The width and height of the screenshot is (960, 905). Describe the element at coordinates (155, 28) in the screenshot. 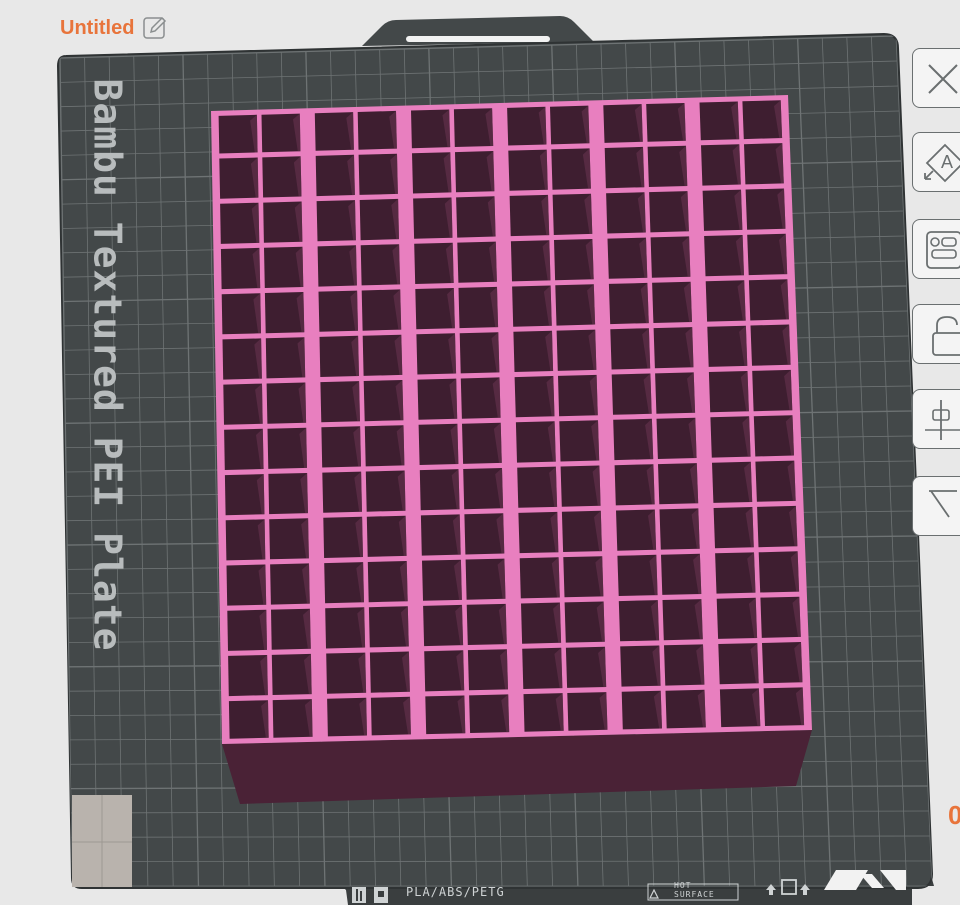

I see `rename-edit-icon` at that location.